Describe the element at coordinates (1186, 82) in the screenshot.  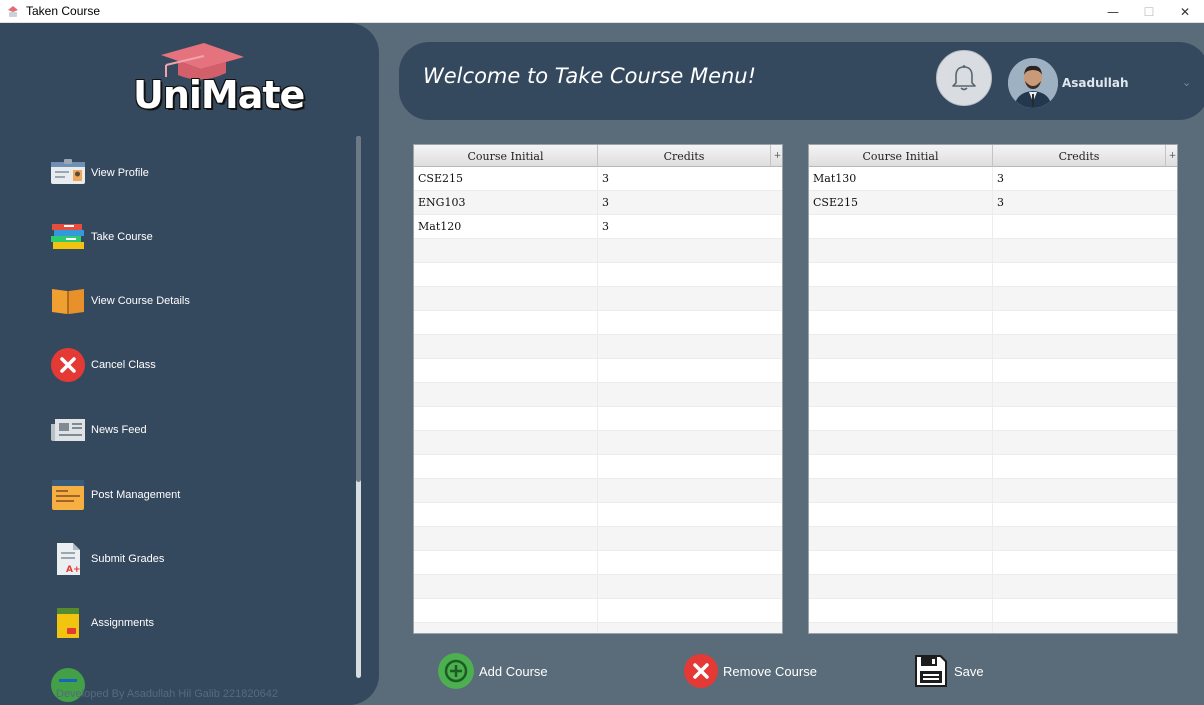
I see `chevron-down-icon: ⌄` at that location.